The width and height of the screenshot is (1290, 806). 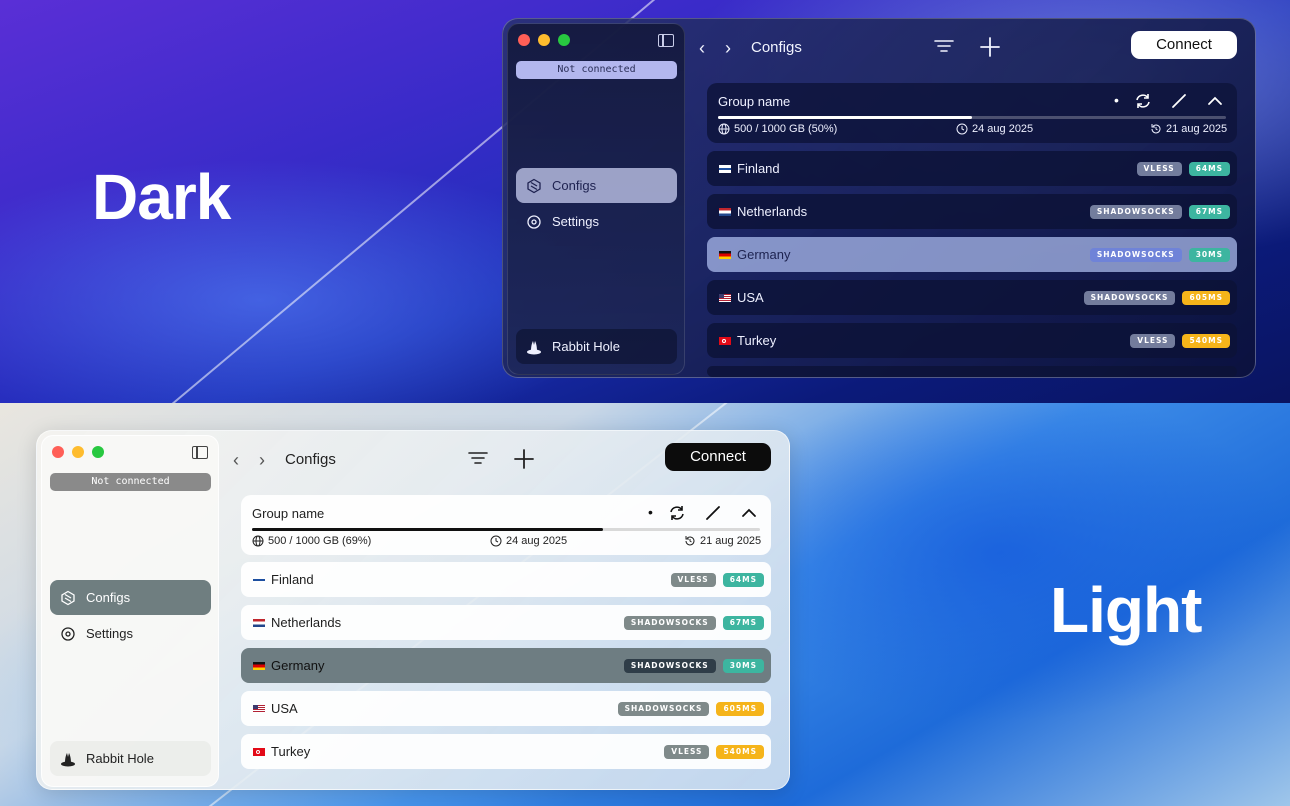 I want to click on configs-icon, so click(x=534, y=185).